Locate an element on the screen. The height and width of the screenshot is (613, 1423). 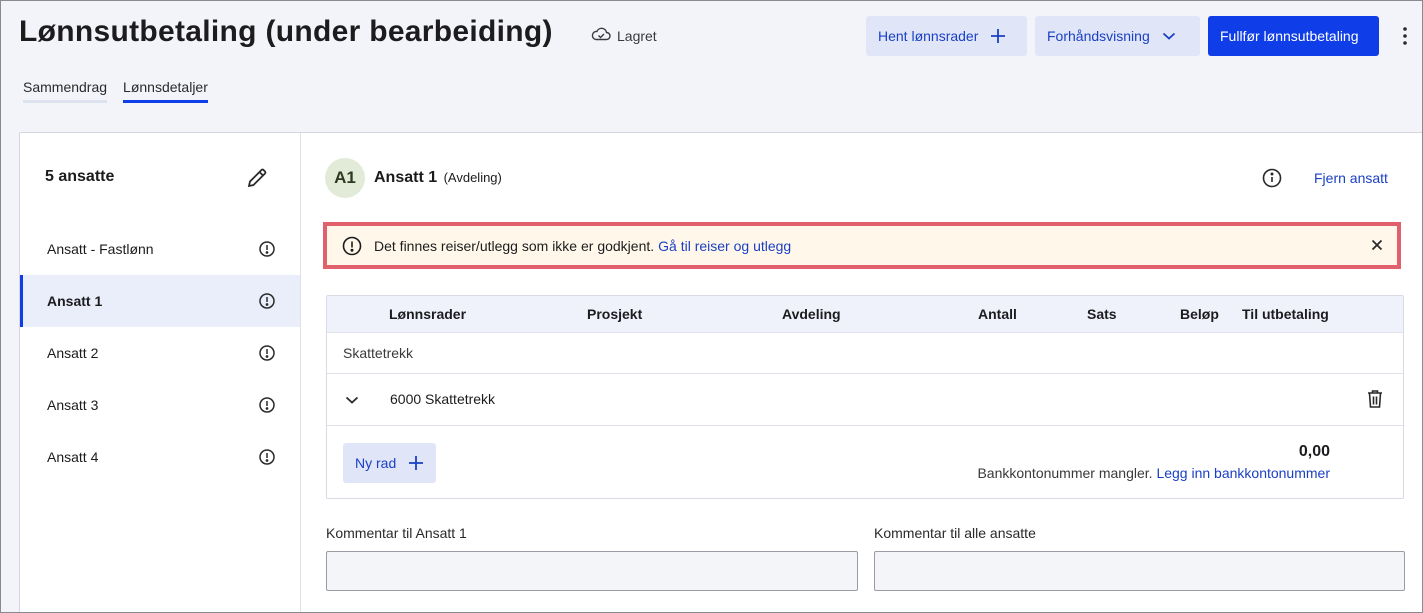
travel-expenses-link: Gå til reiser og utlegg is located at coordinates (724, 246).